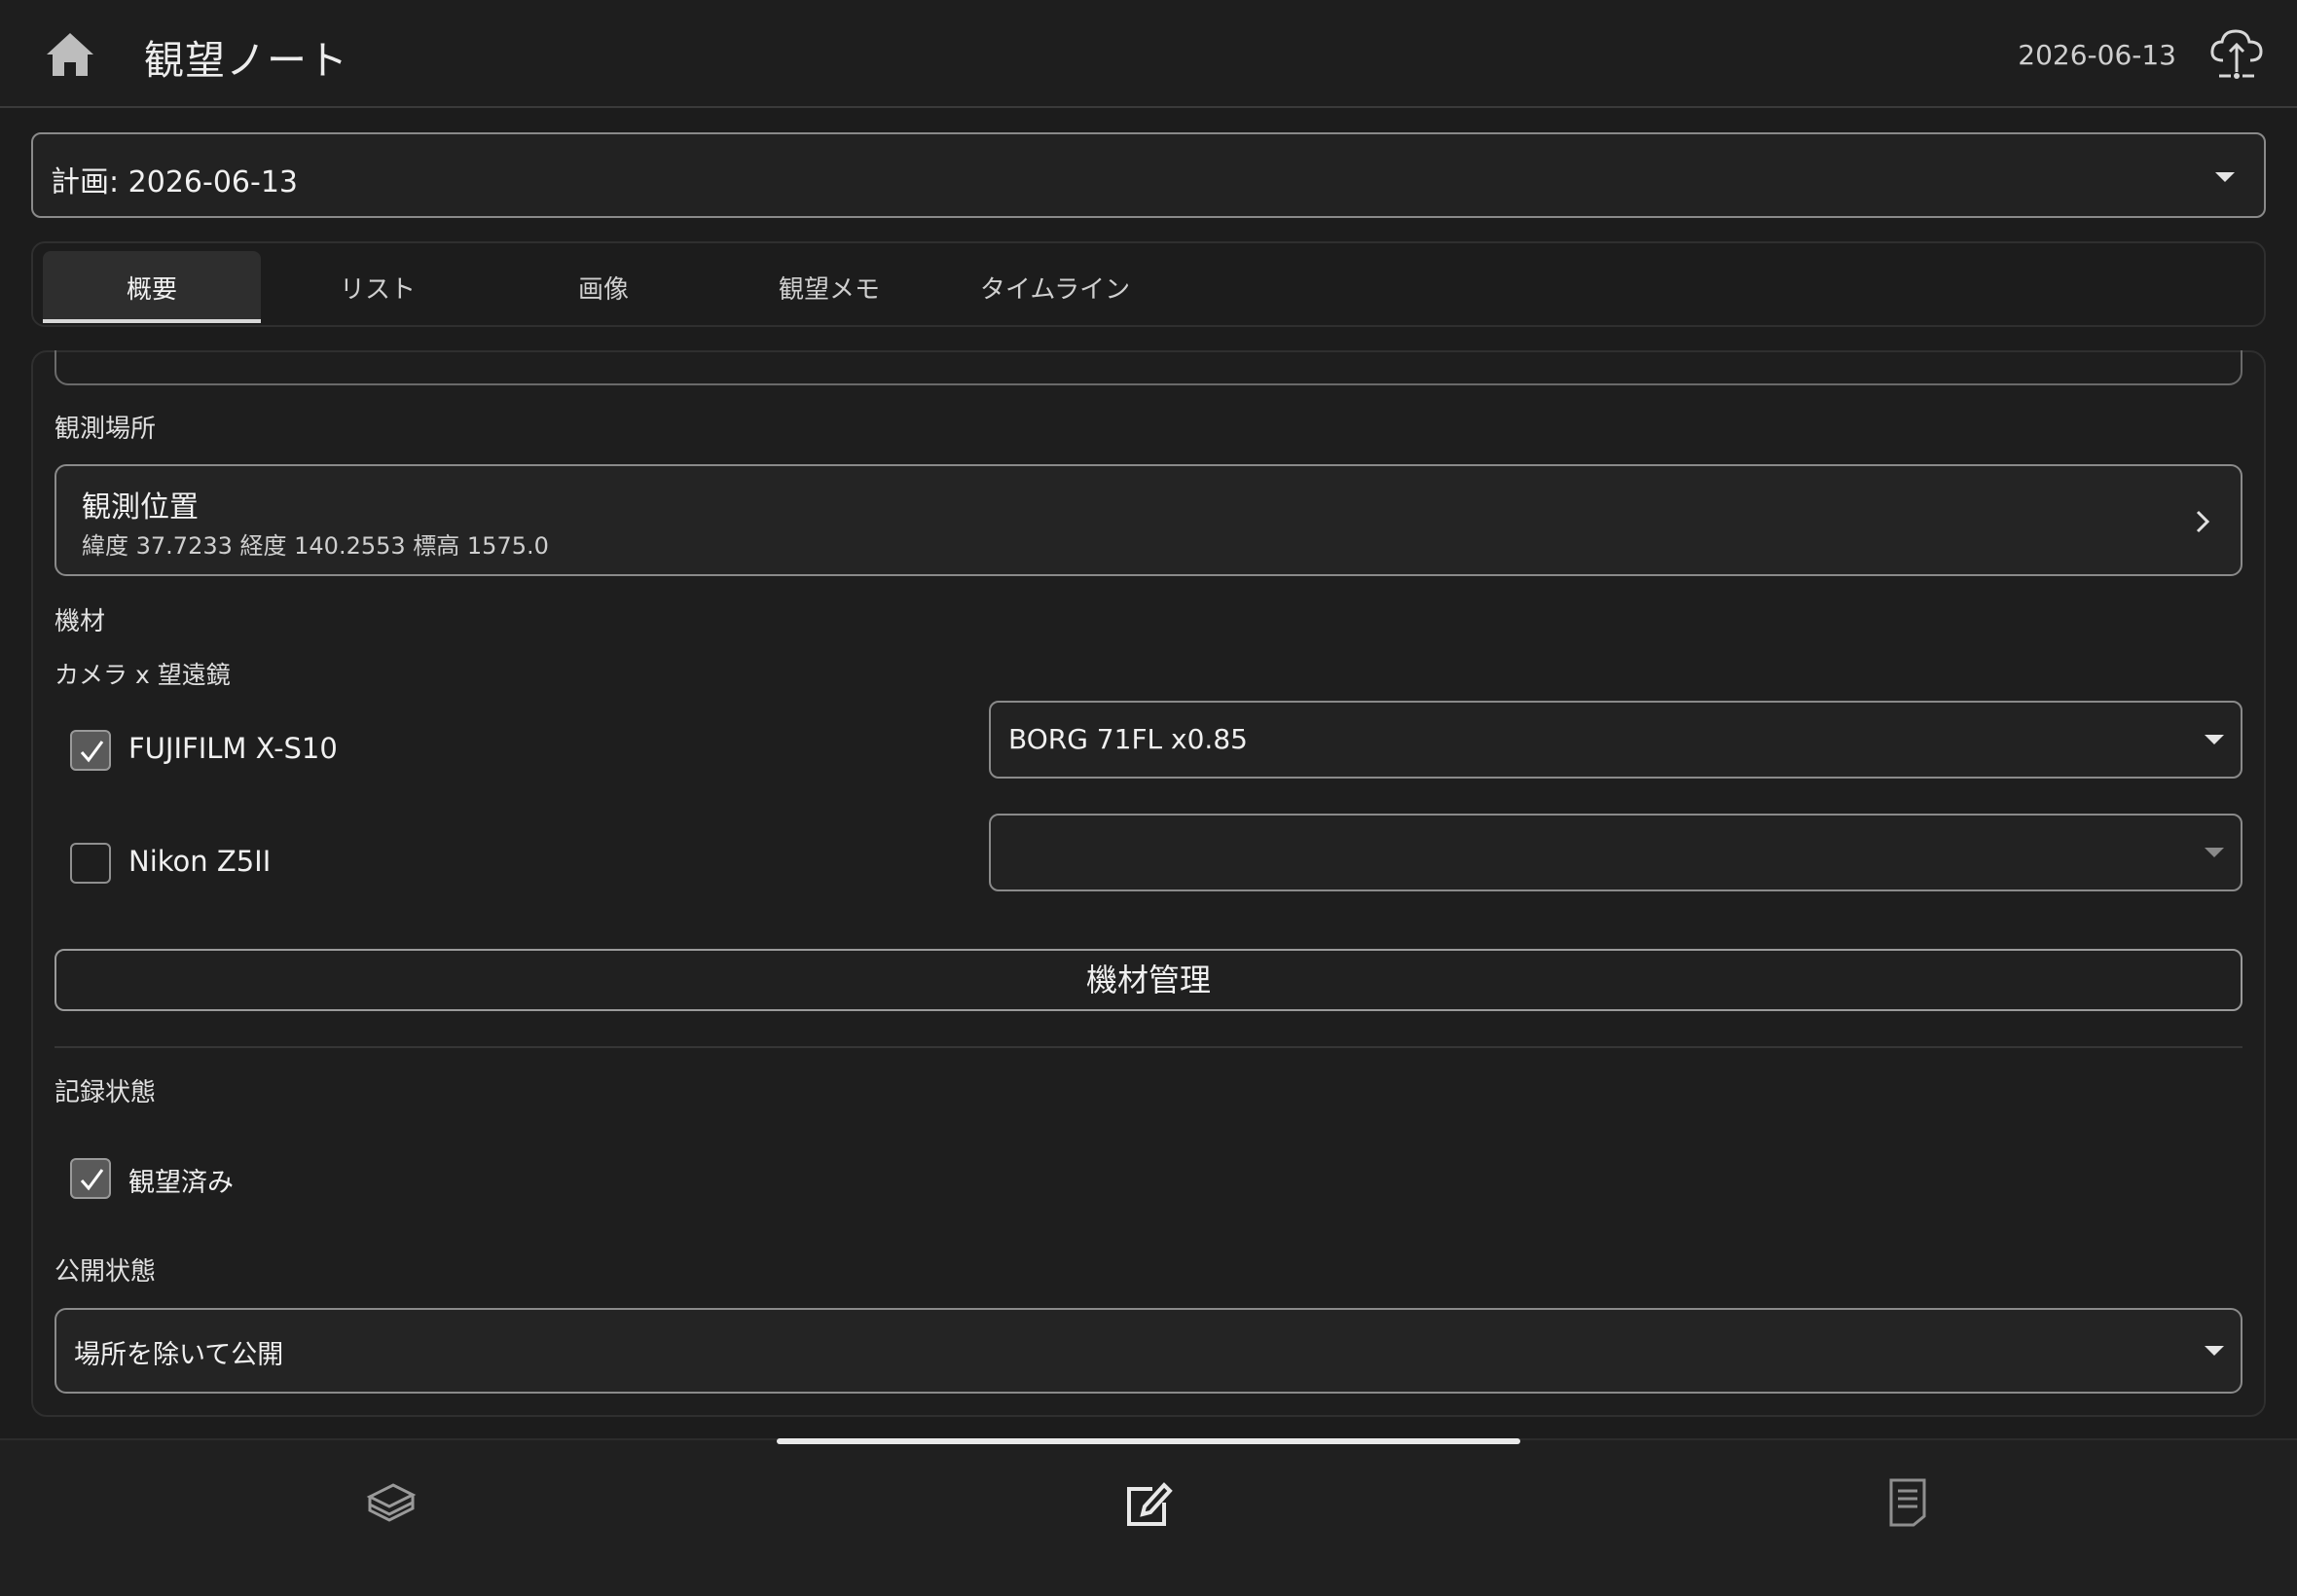 The image size is (2297, 1596). What do you see at coordinates (90, 864) in the screenshot?
I see `camera-checkbox-nikon` at bounding box center [90, 864].